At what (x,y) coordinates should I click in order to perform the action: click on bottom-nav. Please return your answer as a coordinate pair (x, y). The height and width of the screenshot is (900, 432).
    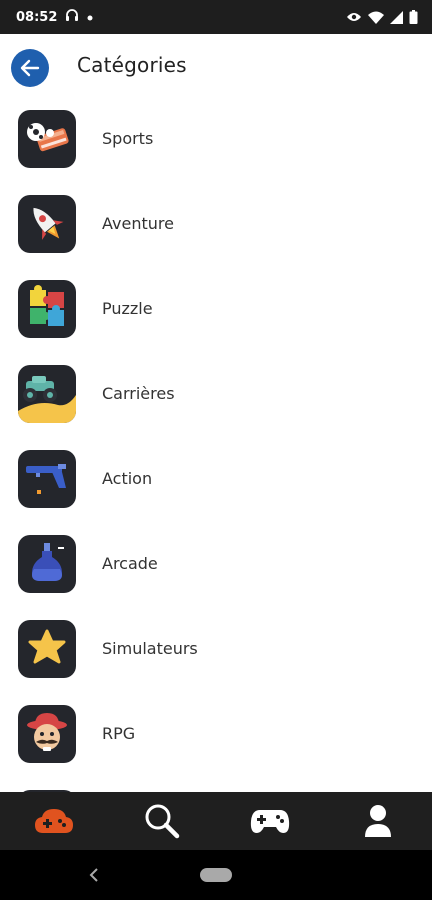
    Looking at the image, I should click on (216, 821).